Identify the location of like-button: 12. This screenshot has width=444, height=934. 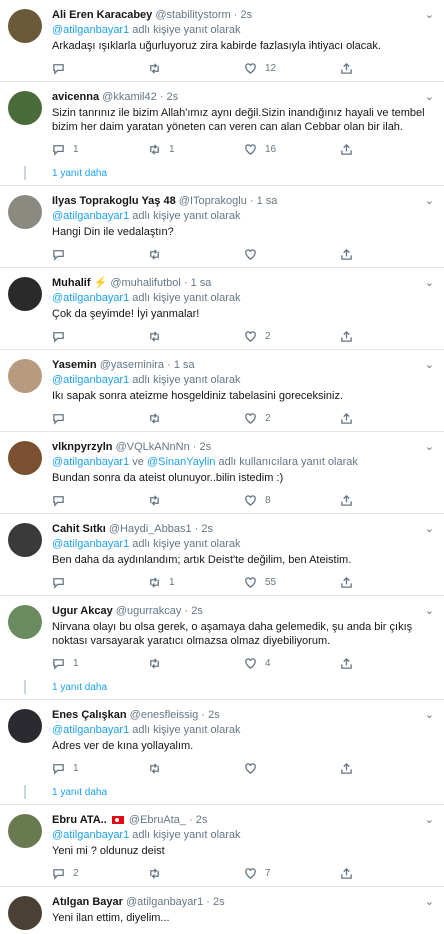
(292, 68).